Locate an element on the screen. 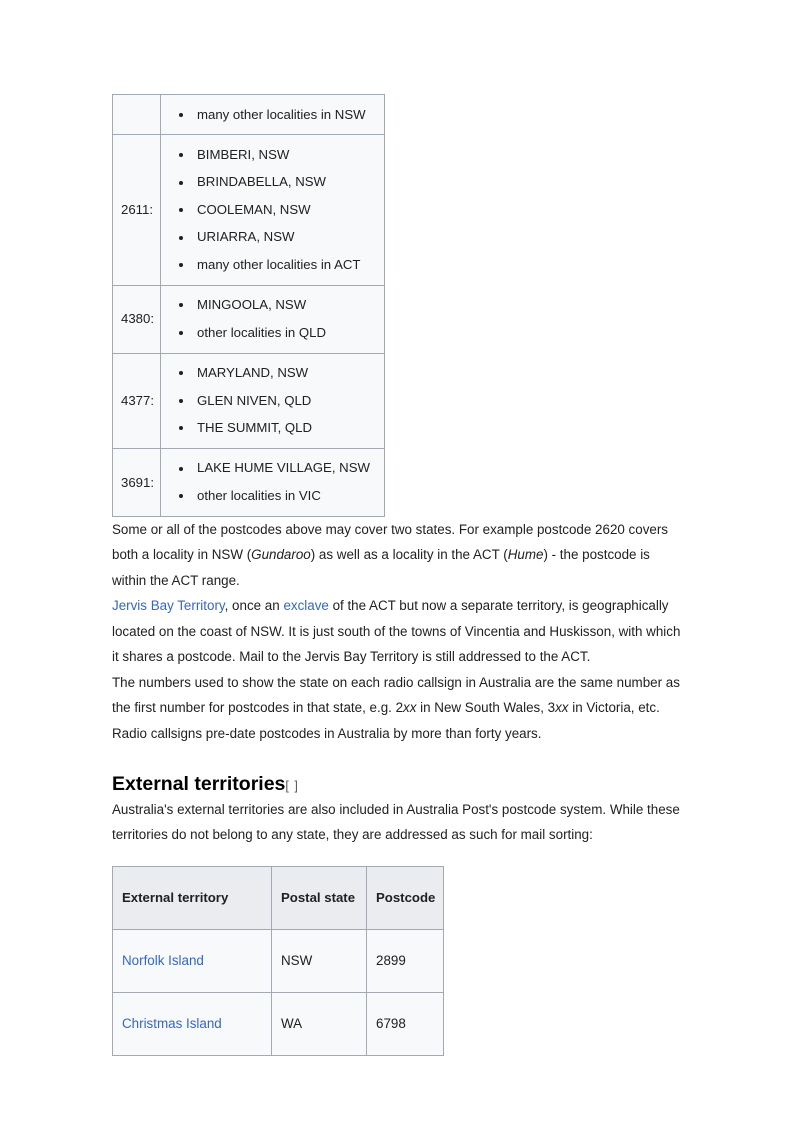 This screenshot has width=794, height=1123. locality-list-cell: MINGOOLA, NSW other localities in QLD is located at coordinates (272, 319).